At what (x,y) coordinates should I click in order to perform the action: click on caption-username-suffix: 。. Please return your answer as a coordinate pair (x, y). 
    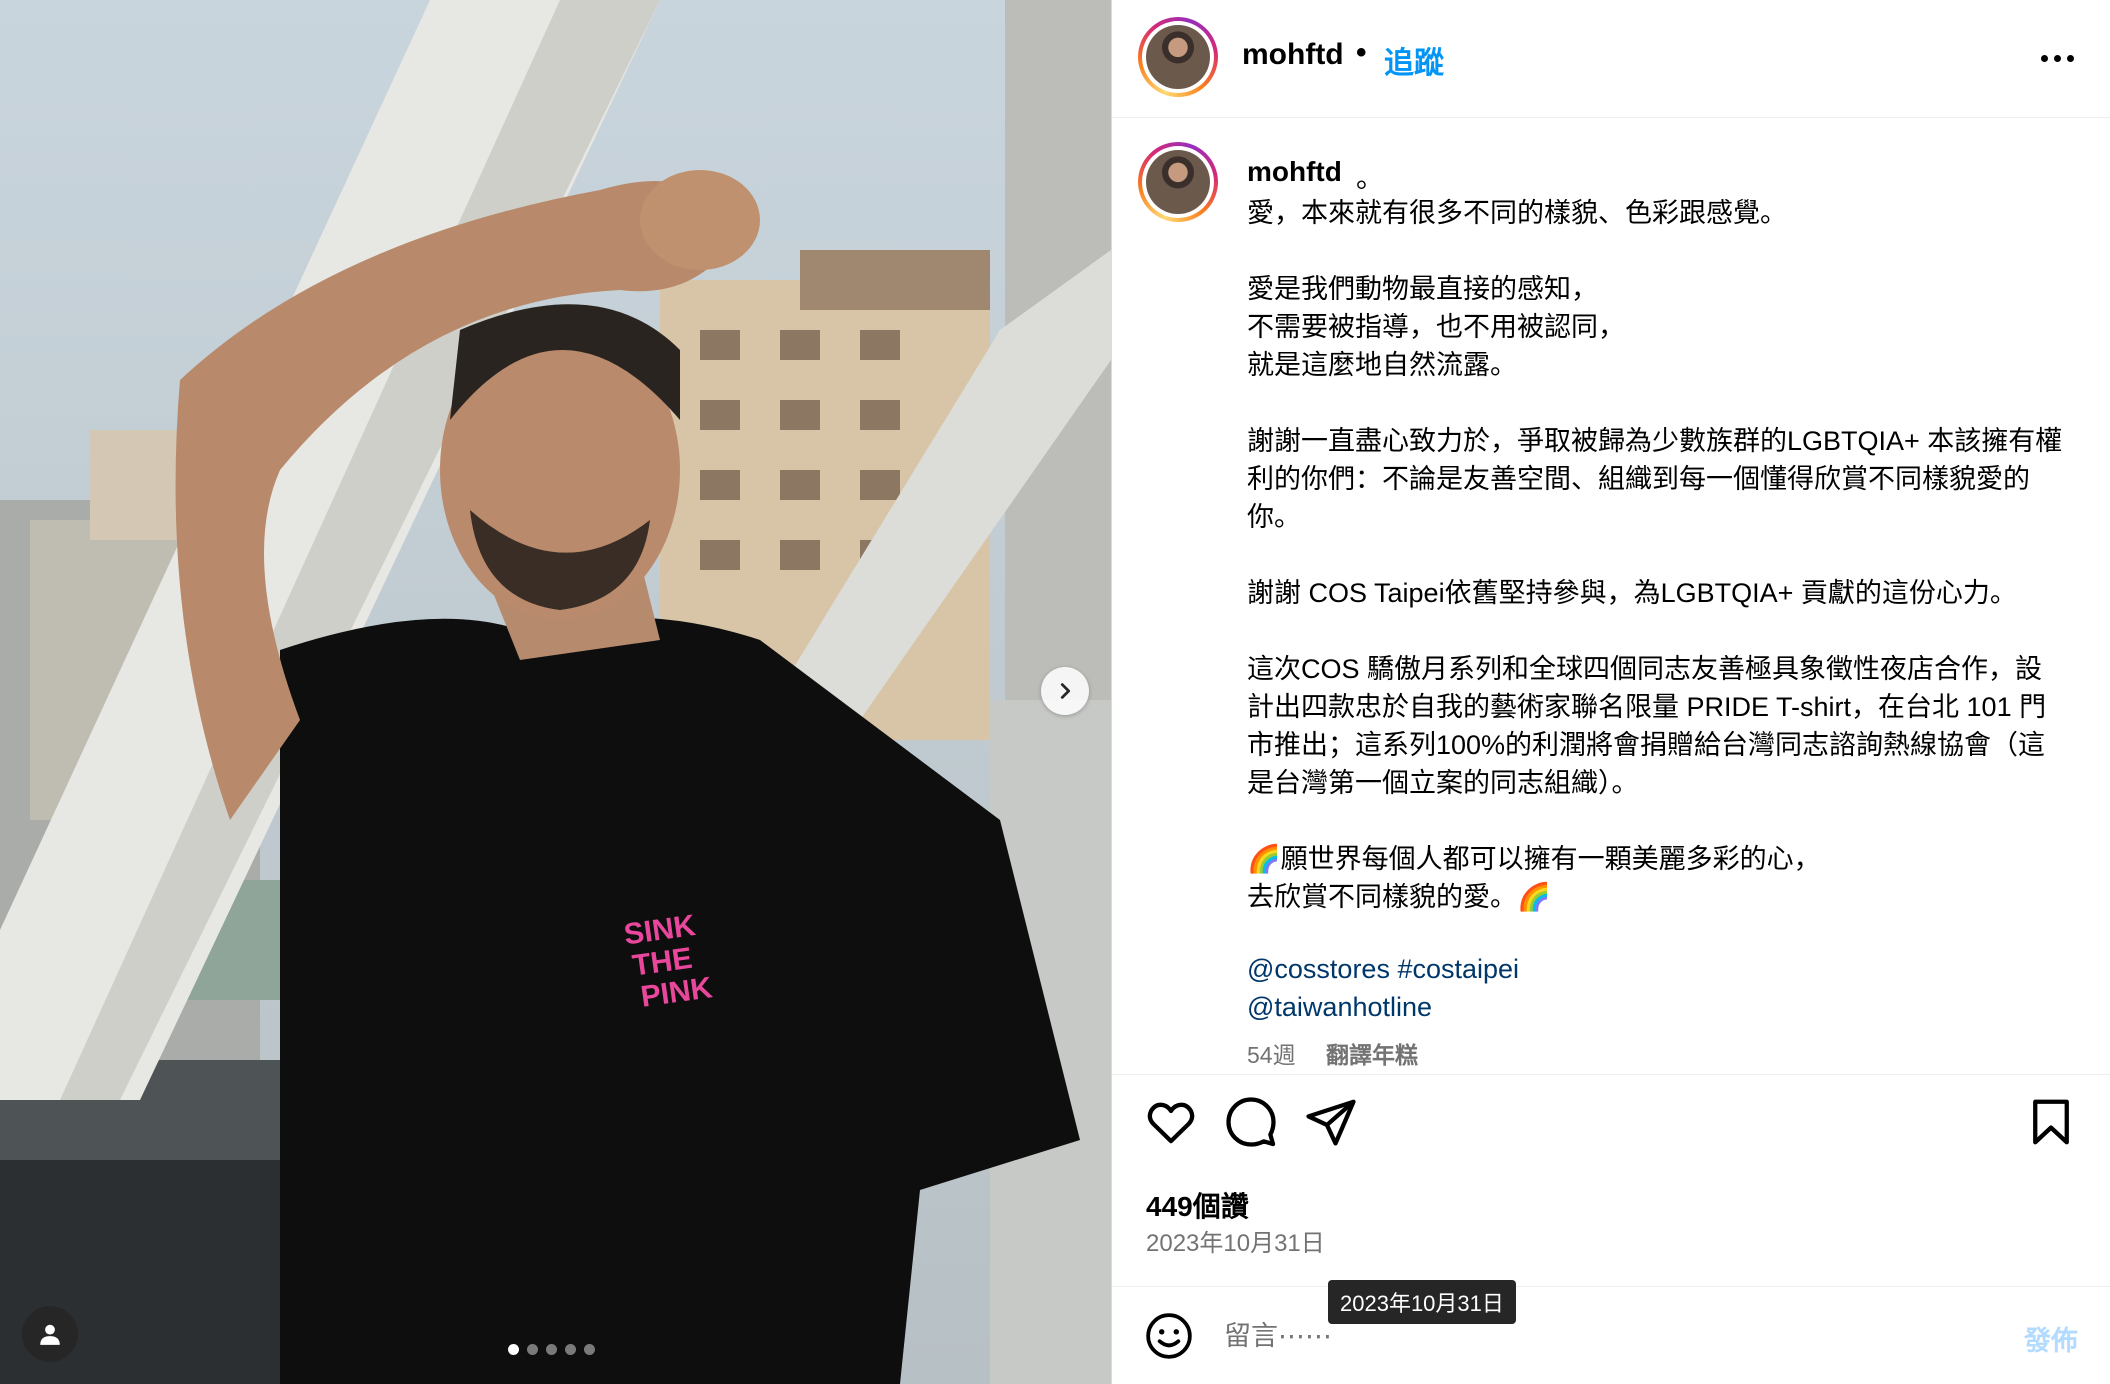
    Looking at the image, I should click on (1370, 177).